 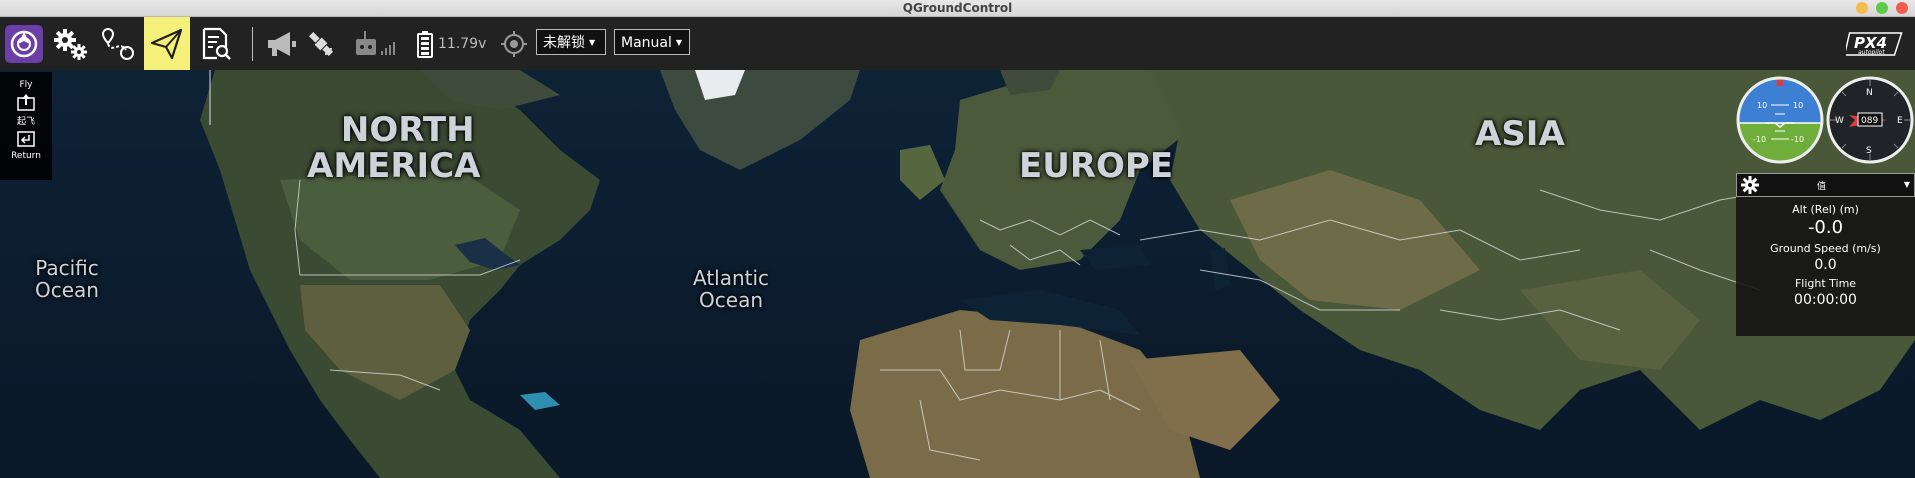 I want to click on rc-rssi-button, so click(x=377, y=43).